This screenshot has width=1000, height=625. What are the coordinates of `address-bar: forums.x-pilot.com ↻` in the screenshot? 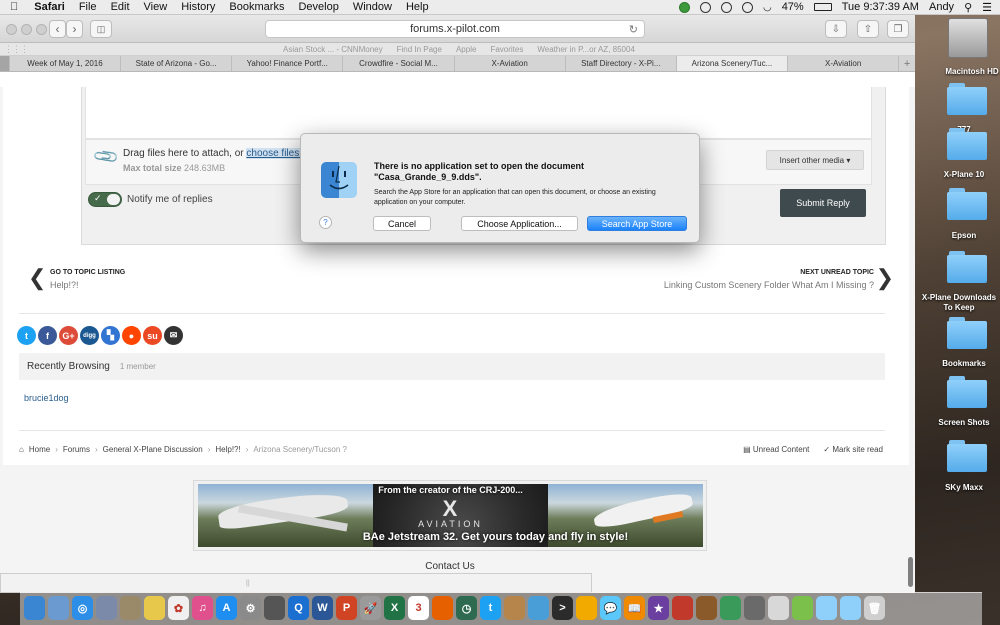 It's located at (455, 29).